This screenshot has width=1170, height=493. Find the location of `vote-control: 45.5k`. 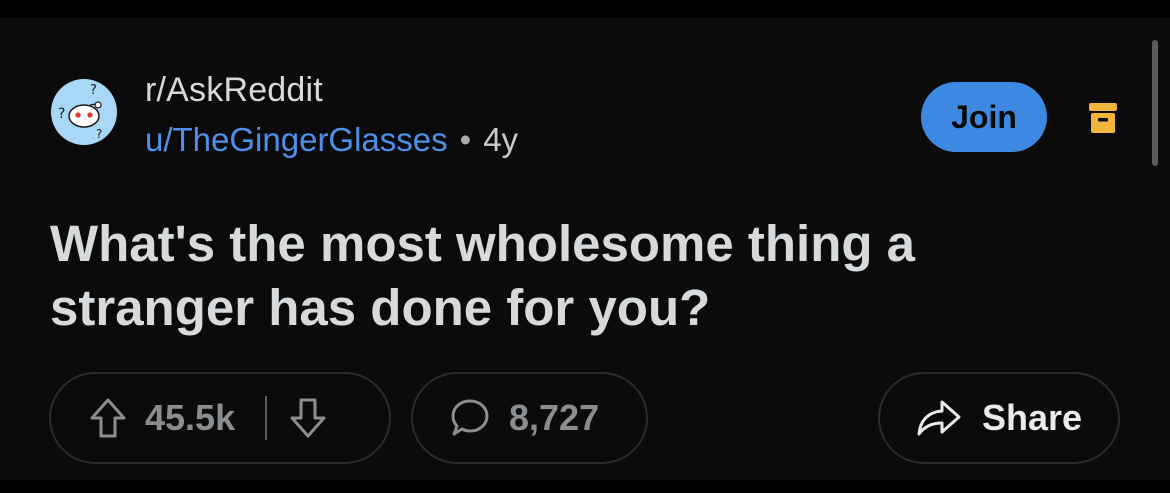

vote-control: 45.5k is located at coordinates (220, 418).